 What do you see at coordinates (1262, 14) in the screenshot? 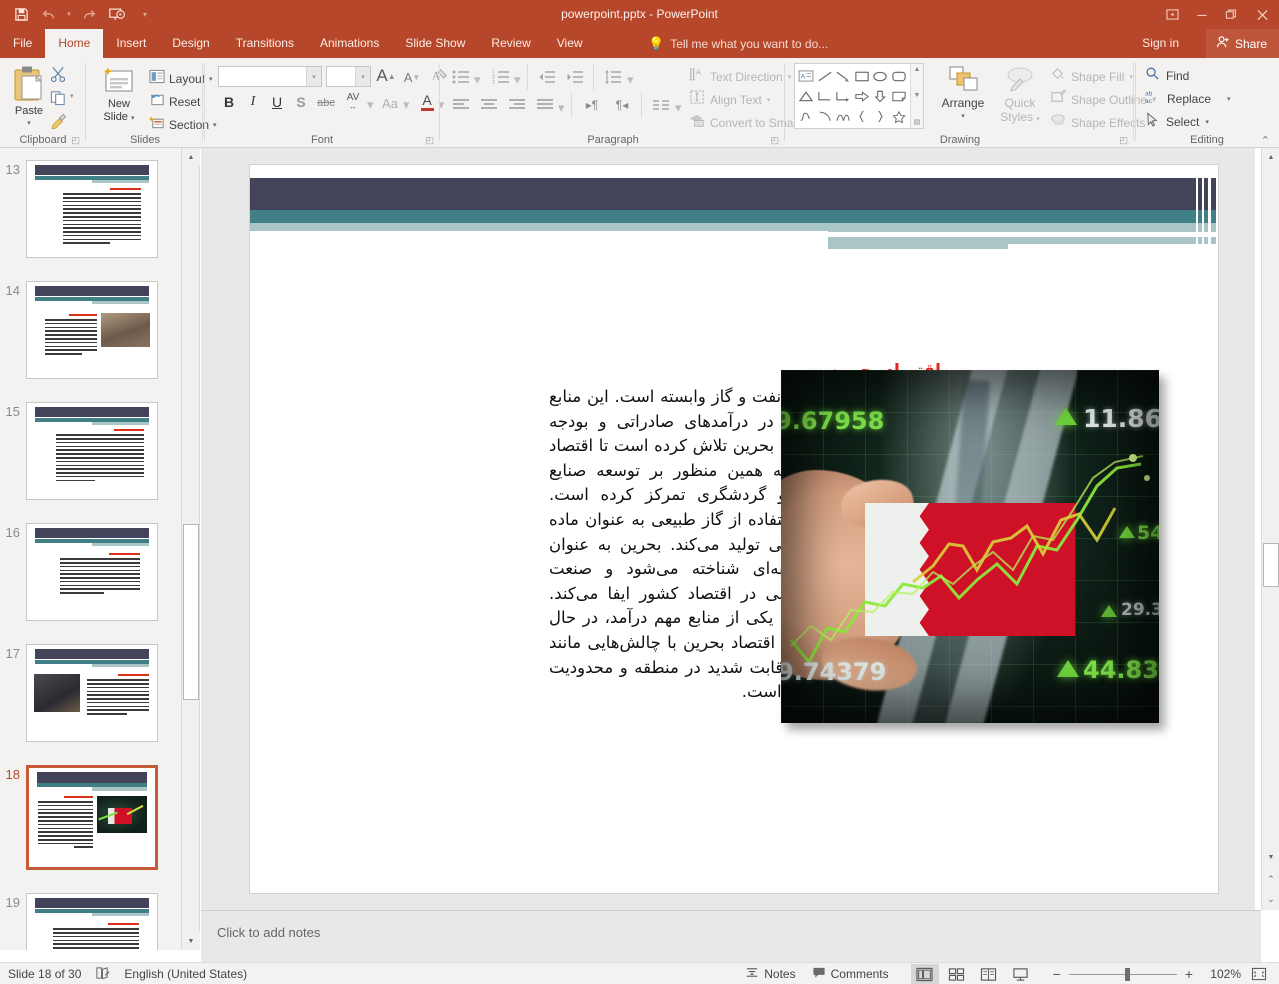
I see `close-icon` at bounding box center [1262, 14].